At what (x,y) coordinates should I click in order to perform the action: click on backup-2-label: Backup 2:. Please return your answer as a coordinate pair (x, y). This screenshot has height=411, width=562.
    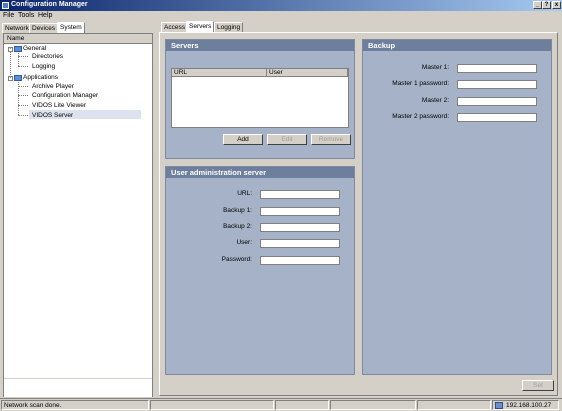
    Looking at the image, I should click on (237, 226).